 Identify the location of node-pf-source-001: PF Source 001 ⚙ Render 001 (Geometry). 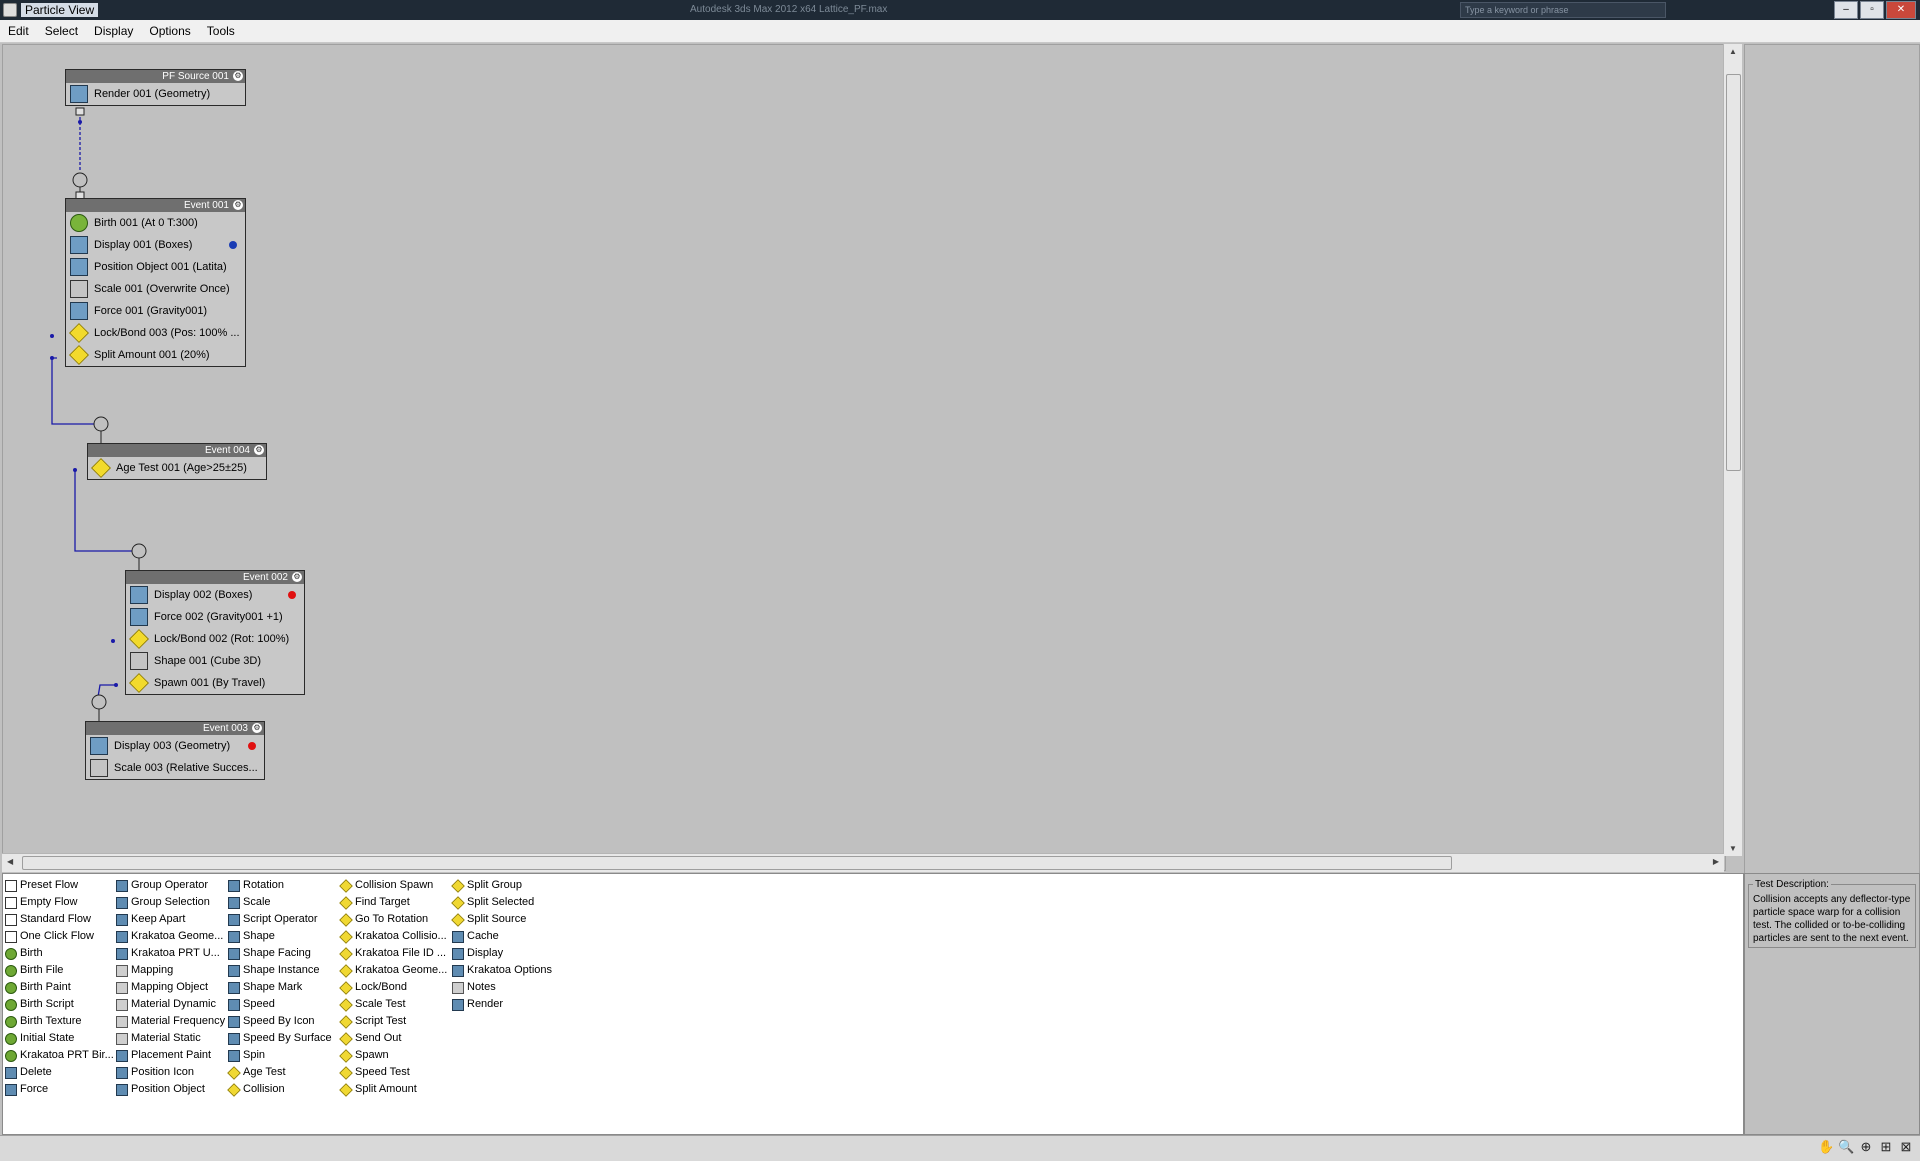
(155, 87).